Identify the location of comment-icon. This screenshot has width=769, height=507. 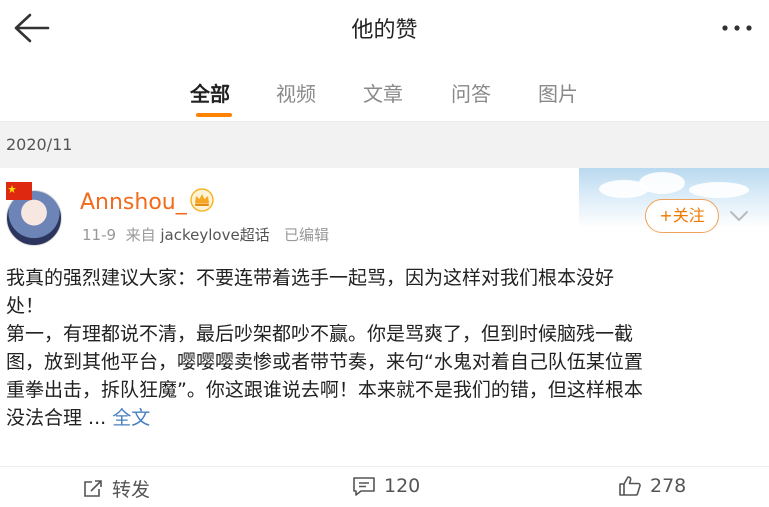
(364, 486).